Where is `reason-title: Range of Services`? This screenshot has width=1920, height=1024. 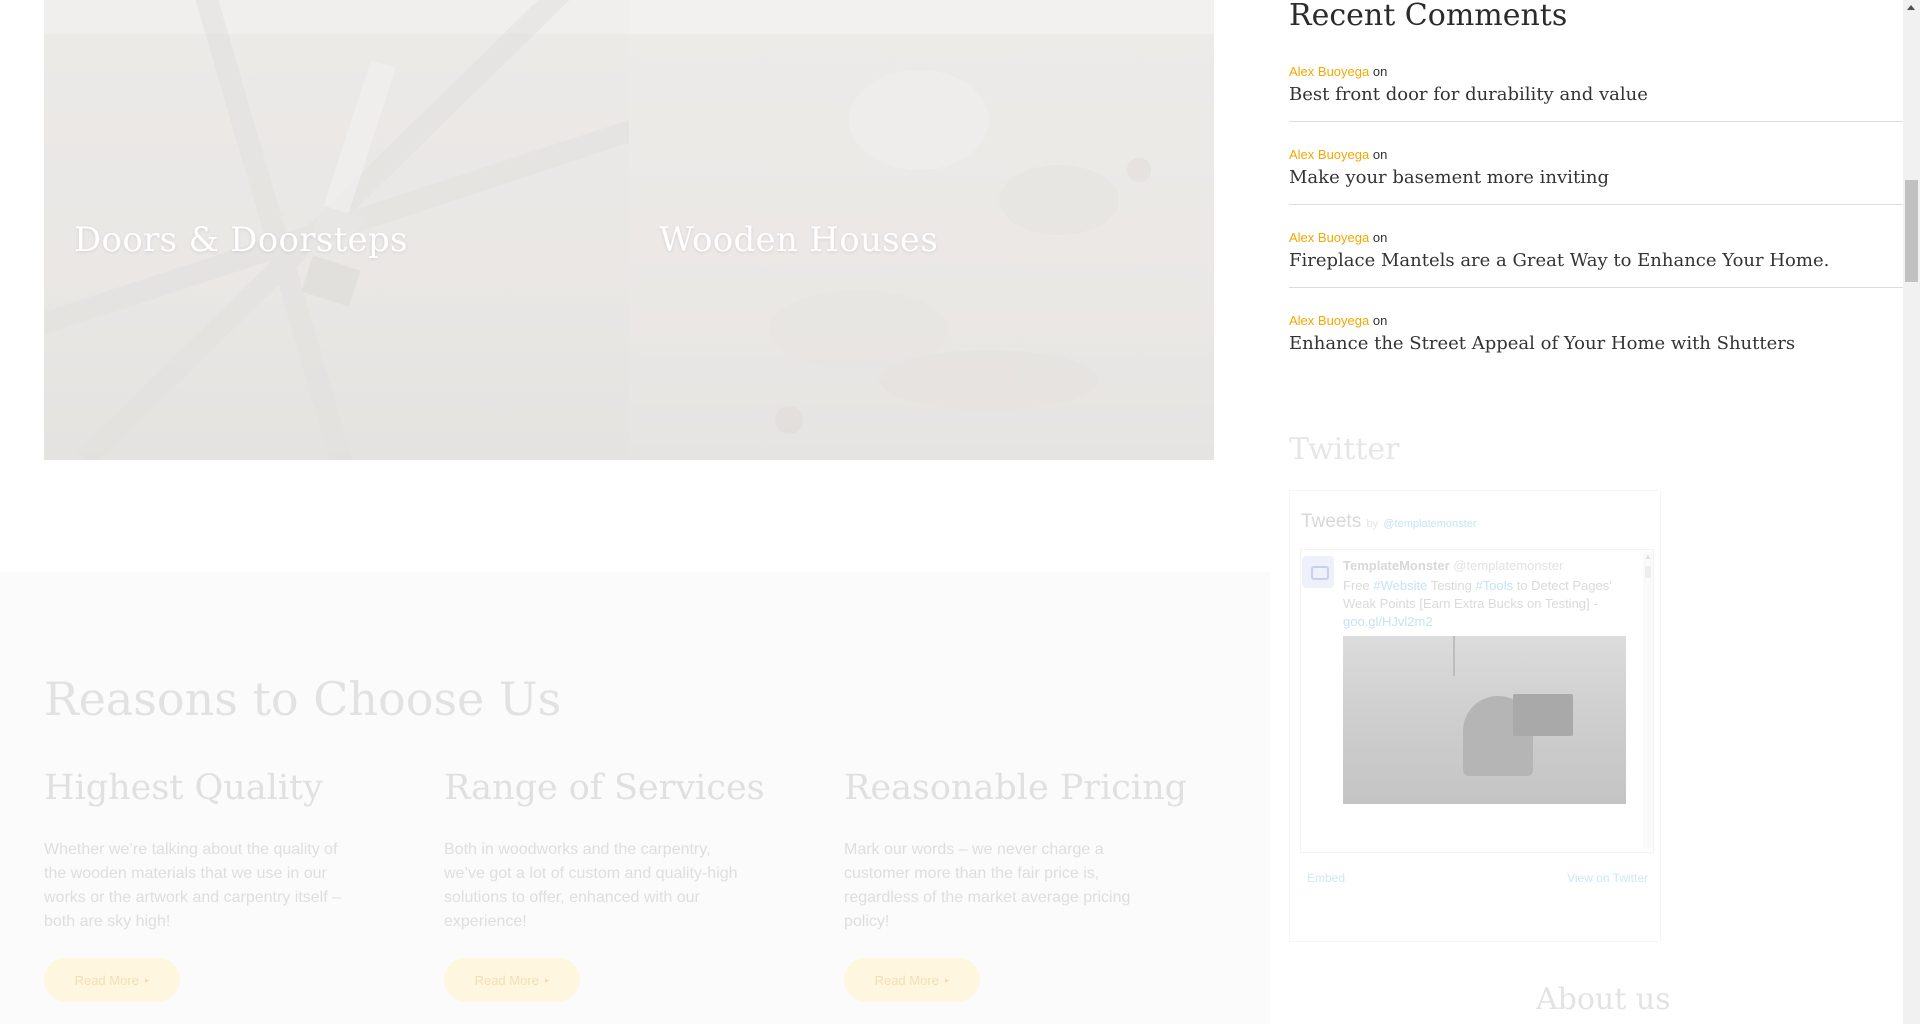 reason-title: Range of Services is located at coordinates (604, 788).